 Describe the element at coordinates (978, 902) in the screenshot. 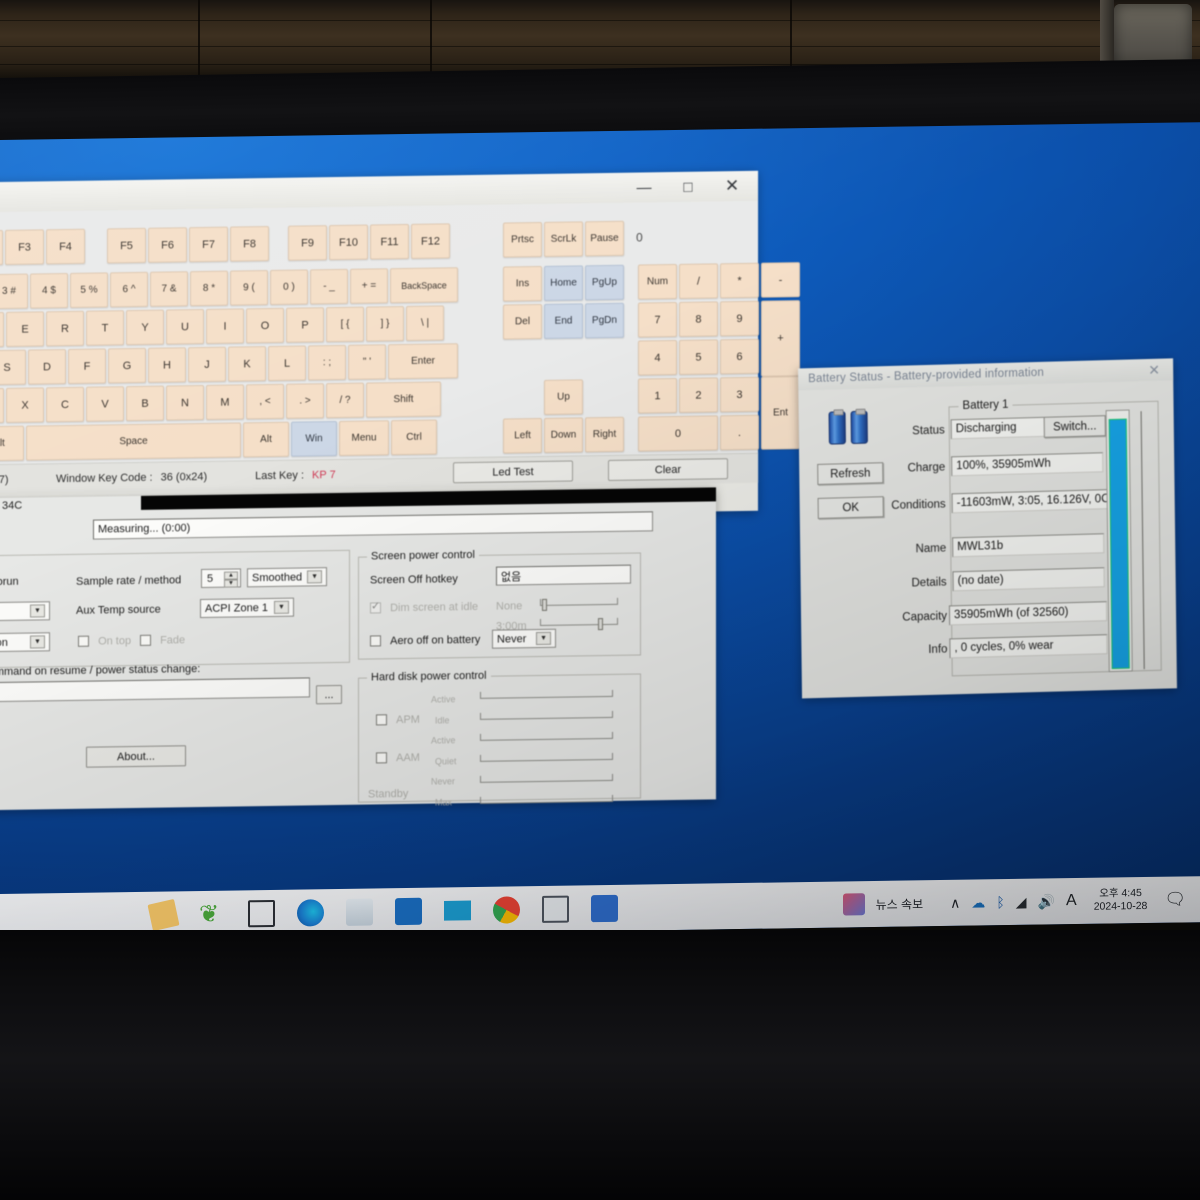

I see `onedrive-icon: ☁` at that location.